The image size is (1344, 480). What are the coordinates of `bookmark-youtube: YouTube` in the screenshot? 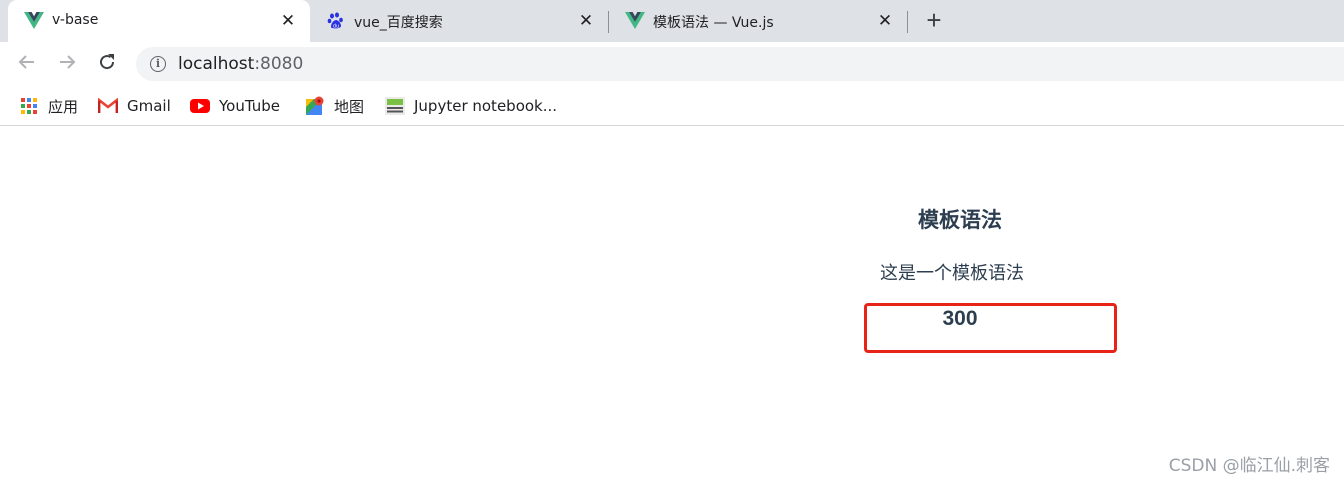 It's located at (235, 106).